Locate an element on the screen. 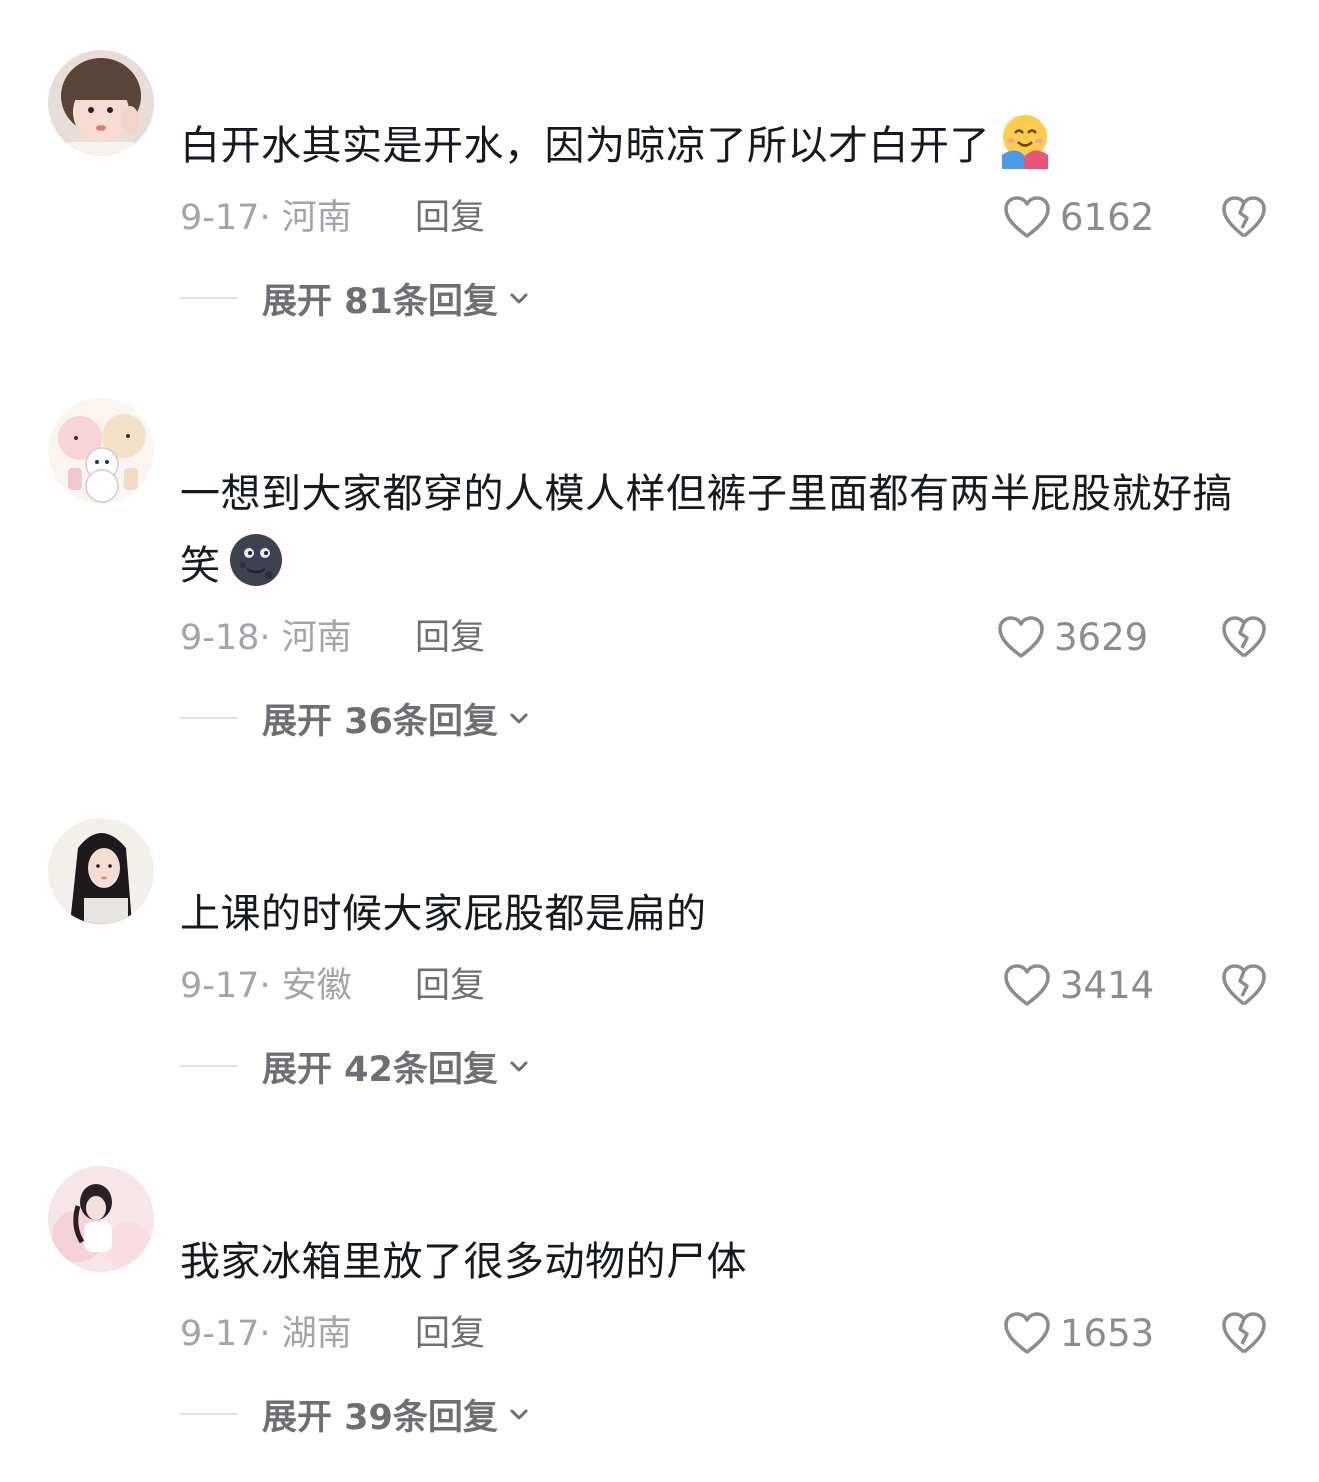 The width and height of the screenshot is (1319, 1482). comment-location: 湖南 is located at coordinates (316, 1334).